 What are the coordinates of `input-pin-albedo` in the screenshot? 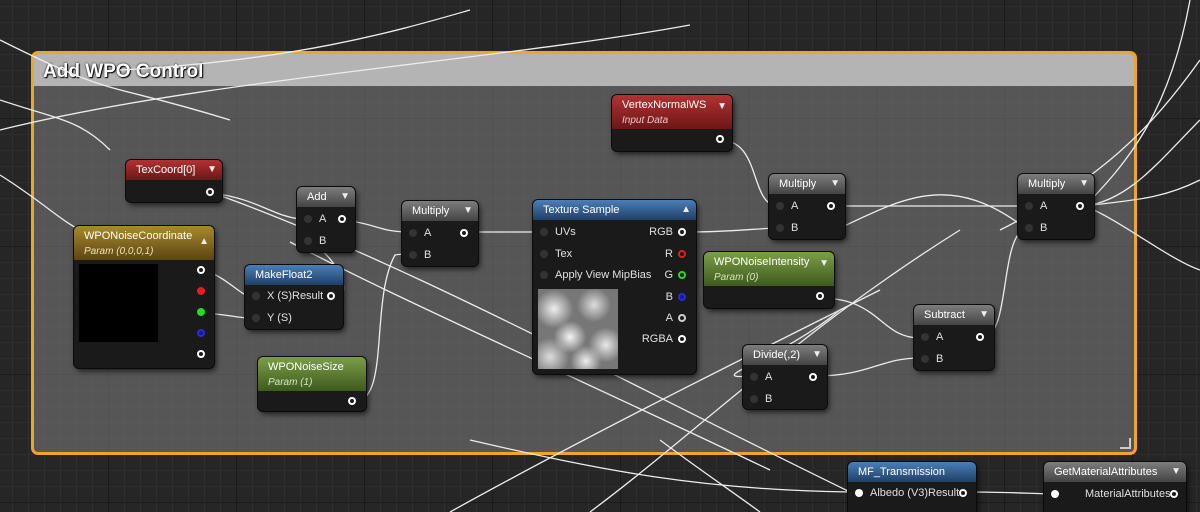 It's located at (859, 493).